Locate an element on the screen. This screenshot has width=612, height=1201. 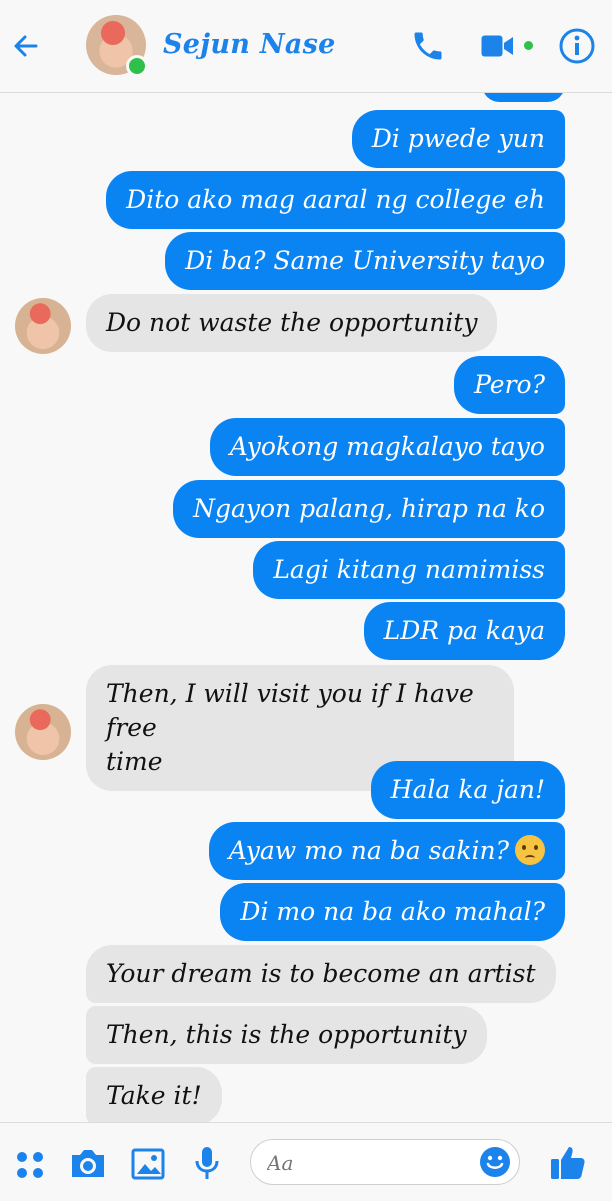
back-arrow-icon is located at coordinates (26, 46).